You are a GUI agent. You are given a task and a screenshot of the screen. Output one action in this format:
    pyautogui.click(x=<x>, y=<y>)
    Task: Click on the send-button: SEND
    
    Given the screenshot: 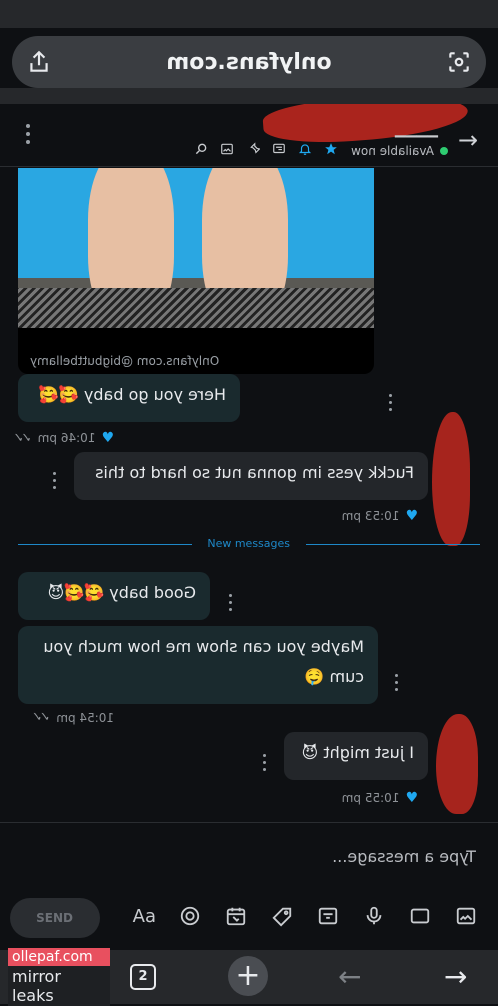 What is the action you would take?
    pyautogui.click(x=55, y=918)
    